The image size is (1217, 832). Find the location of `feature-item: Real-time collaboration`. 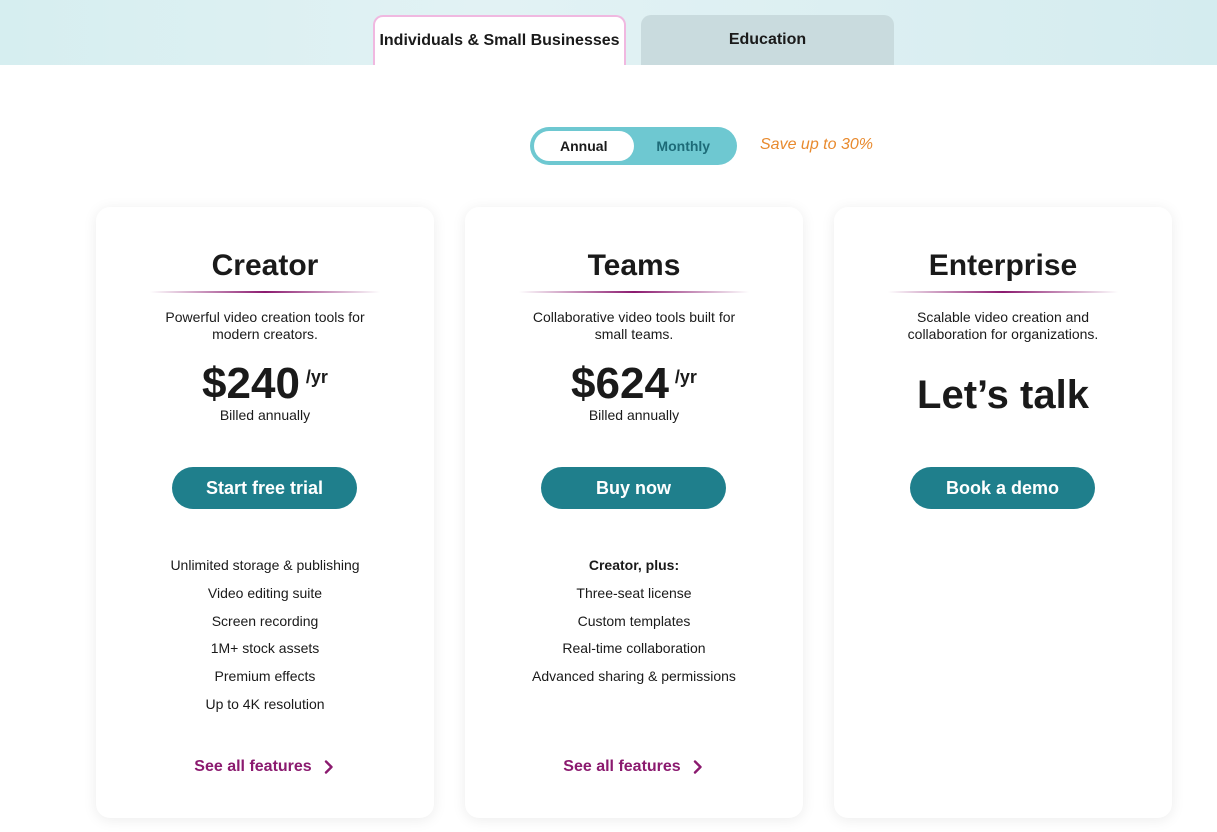

feature-item: Real-time collaboration is located at coordinates (634, 648).